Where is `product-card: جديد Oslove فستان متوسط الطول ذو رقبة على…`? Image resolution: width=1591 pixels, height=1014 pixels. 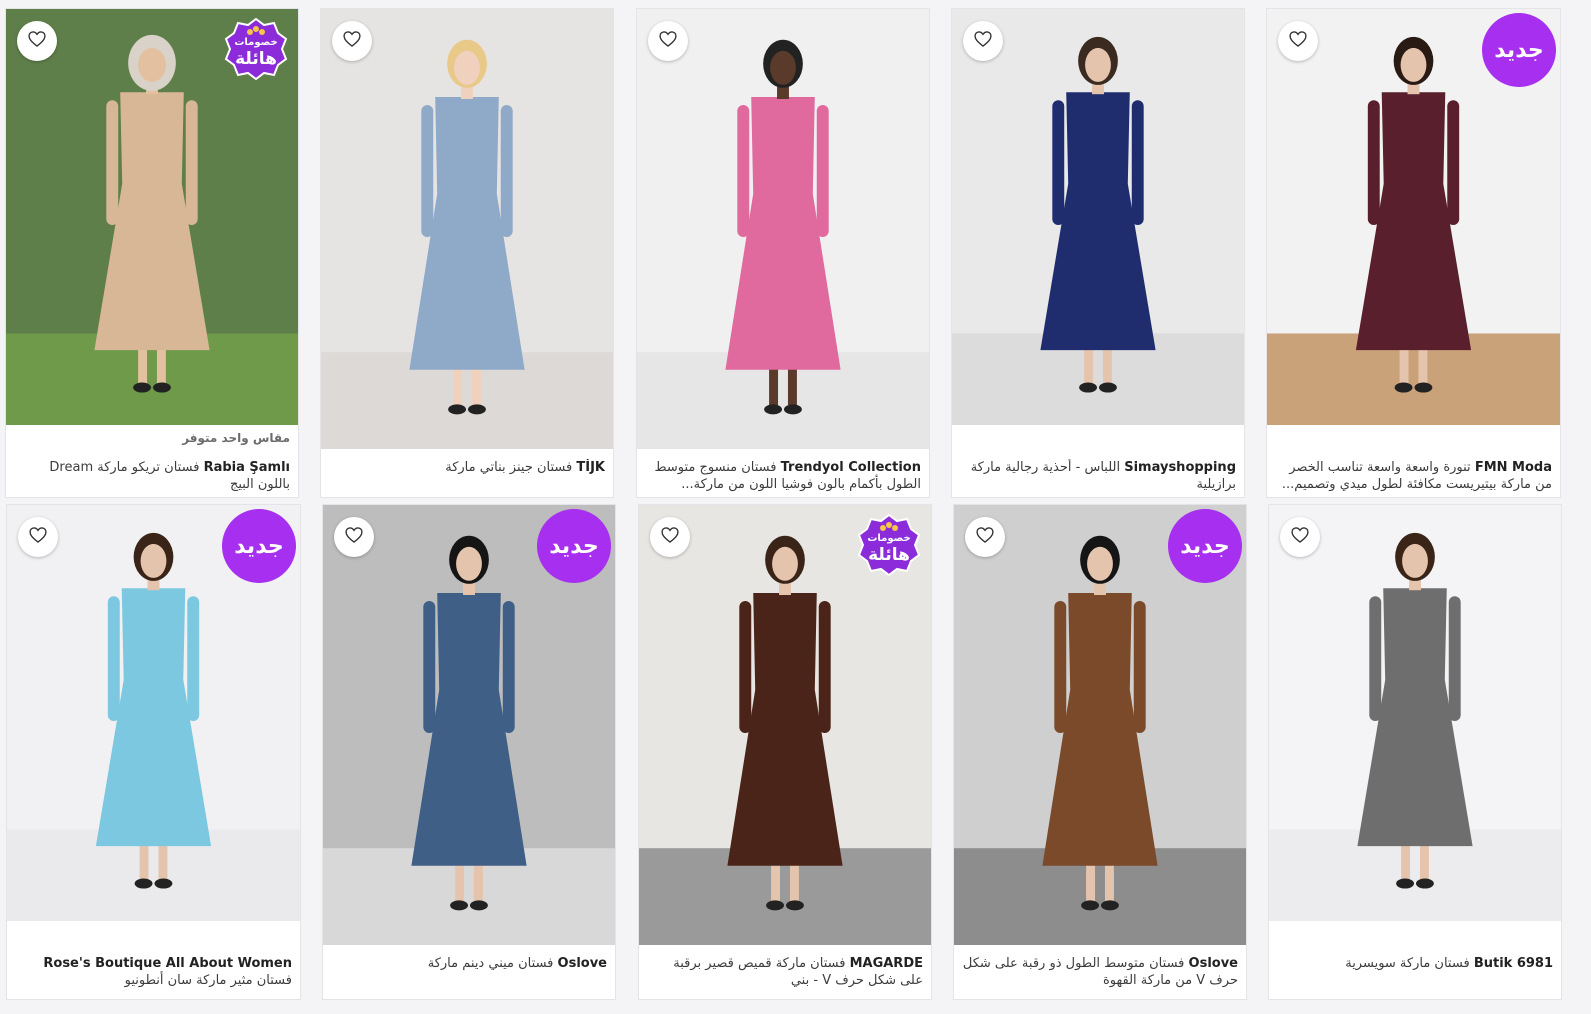
product-card: جديد Oslove فستان متوسط الطول ذو رقبة على… is located at coordinates (1100, 752).